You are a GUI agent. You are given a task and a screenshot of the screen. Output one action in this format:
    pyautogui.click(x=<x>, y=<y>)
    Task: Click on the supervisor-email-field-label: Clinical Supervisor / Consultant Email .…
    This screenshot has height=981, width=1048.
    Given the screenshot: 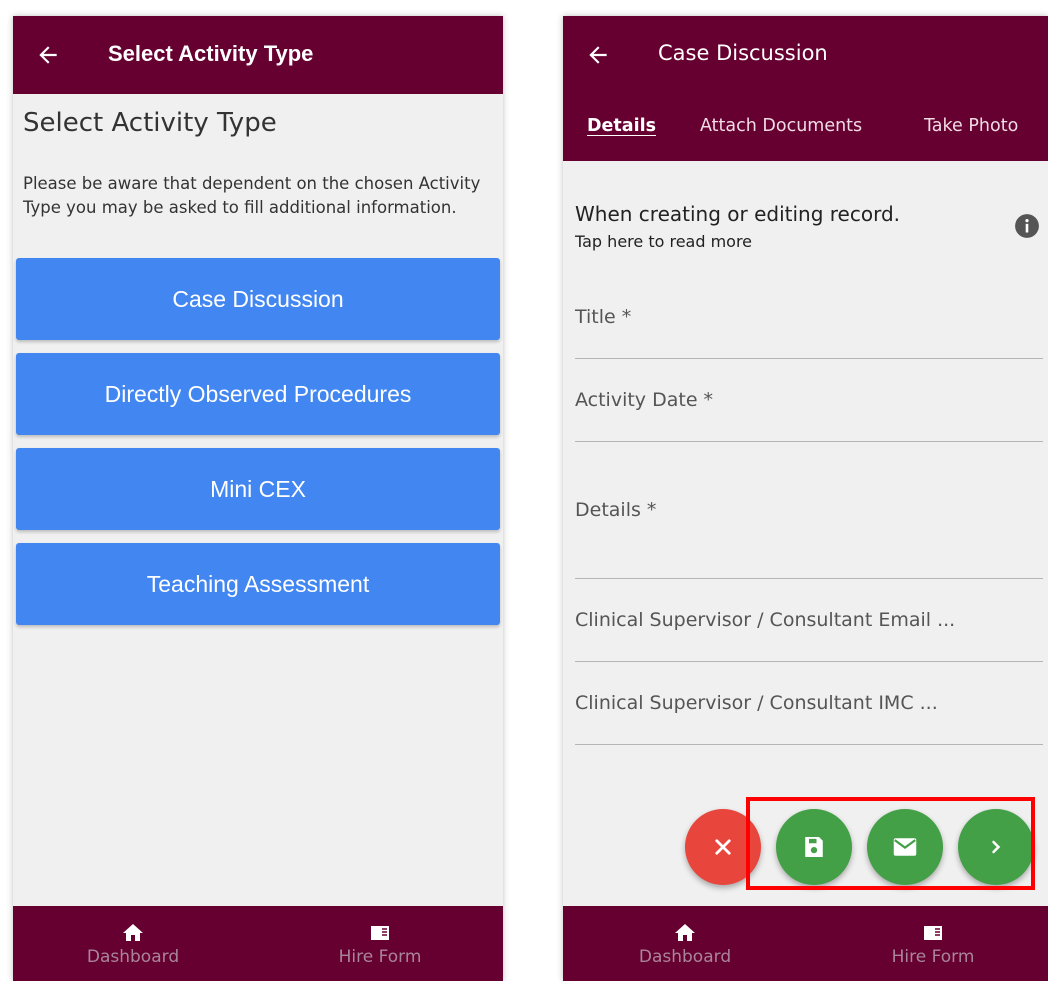 What is the action you would take?
    pyautogui.click(x=765, y=620)
    